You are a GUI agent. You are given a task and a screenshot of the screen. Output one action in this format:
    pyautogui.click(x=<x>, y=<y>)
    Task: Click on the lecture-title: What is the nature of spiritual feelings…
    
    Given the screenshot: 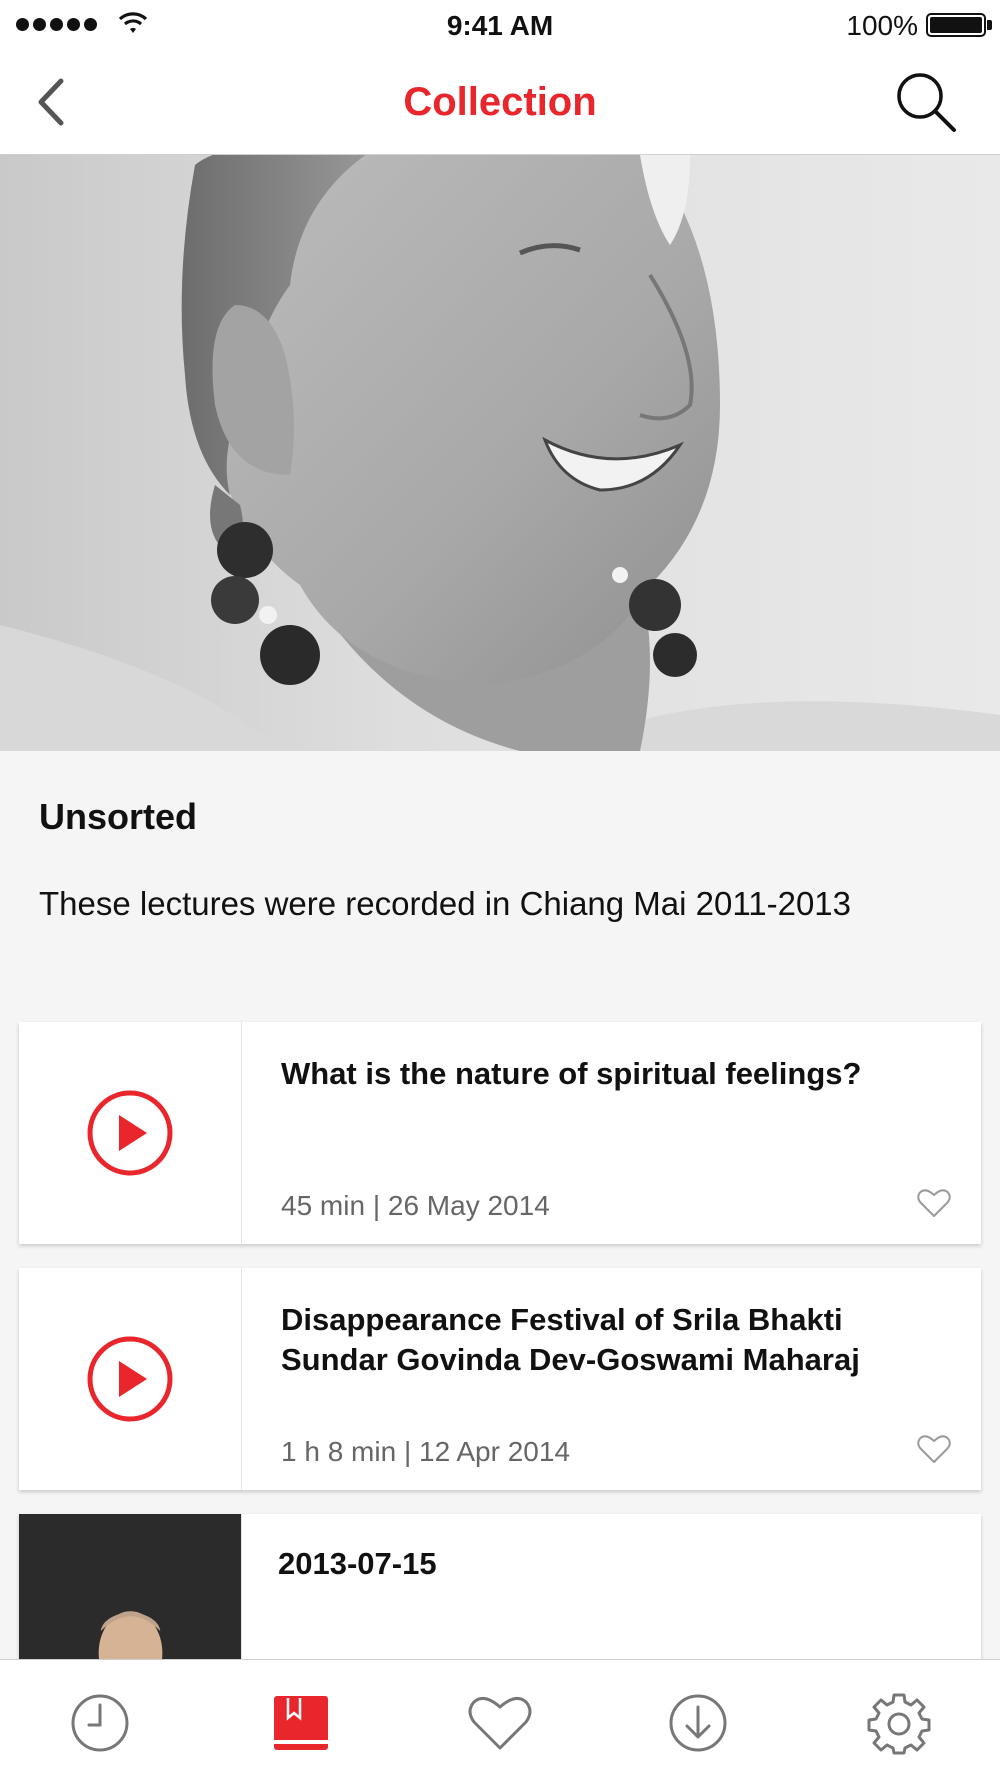 What is the action you would take?
    pyautogui.click(x=571, y=1073)
    